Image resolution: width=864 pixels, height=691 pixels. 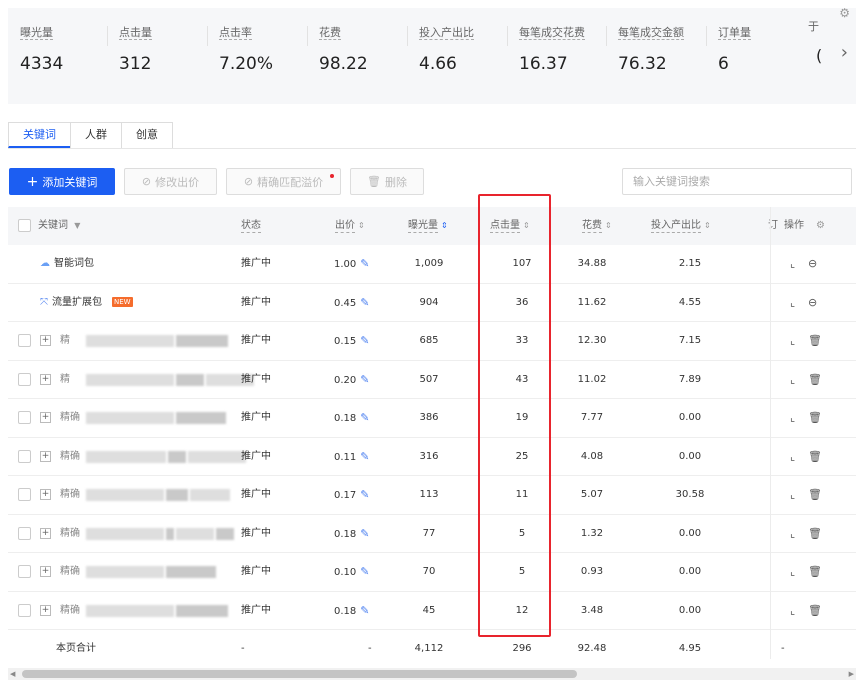 What do you see at coordinates (597, 226) in the screenshot?
I see `col-cost: 花费 ⇕` at bounding box center [597, 226].